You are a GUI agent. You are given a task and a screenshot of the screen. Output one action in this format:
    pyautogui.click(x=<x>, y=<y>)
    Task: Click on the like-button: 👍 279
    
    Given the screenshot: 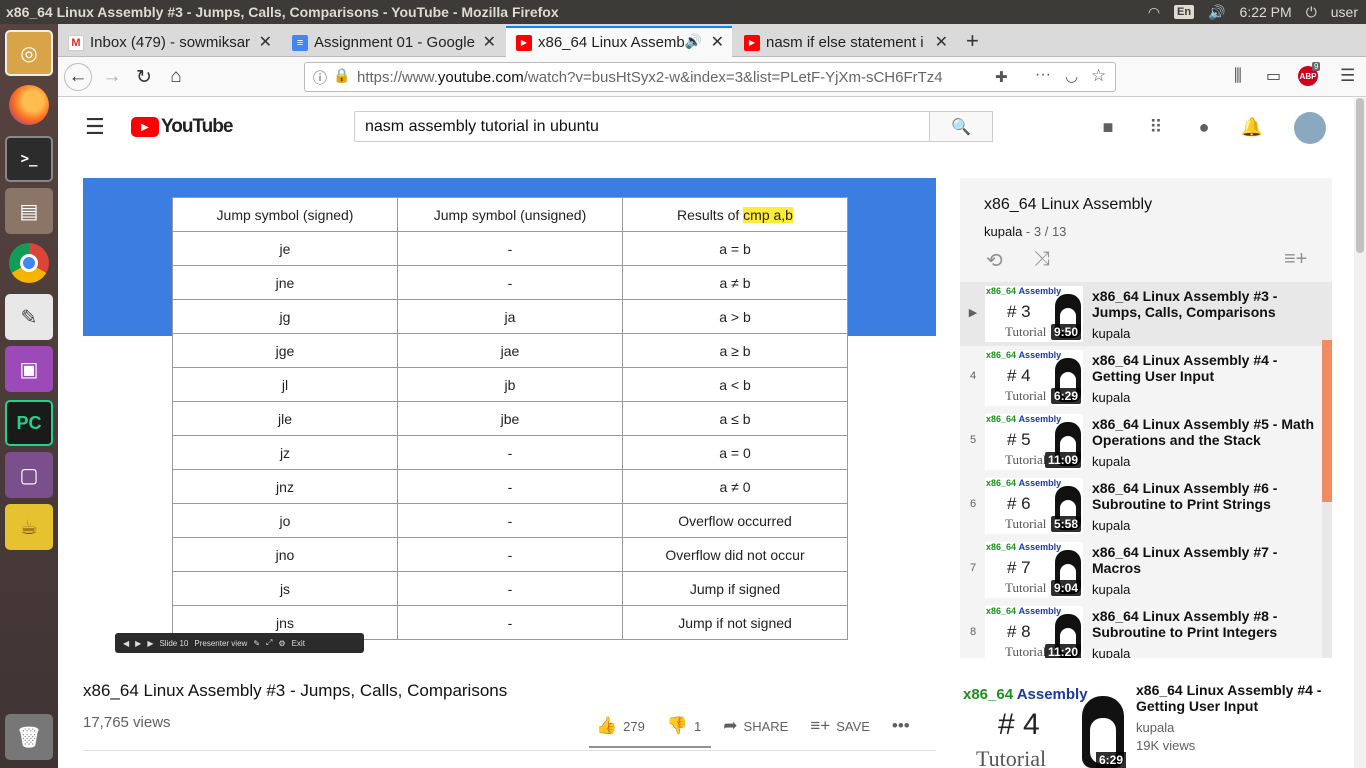 What is the action you would take?
    pyautogui.click(x=620, y=726)
    